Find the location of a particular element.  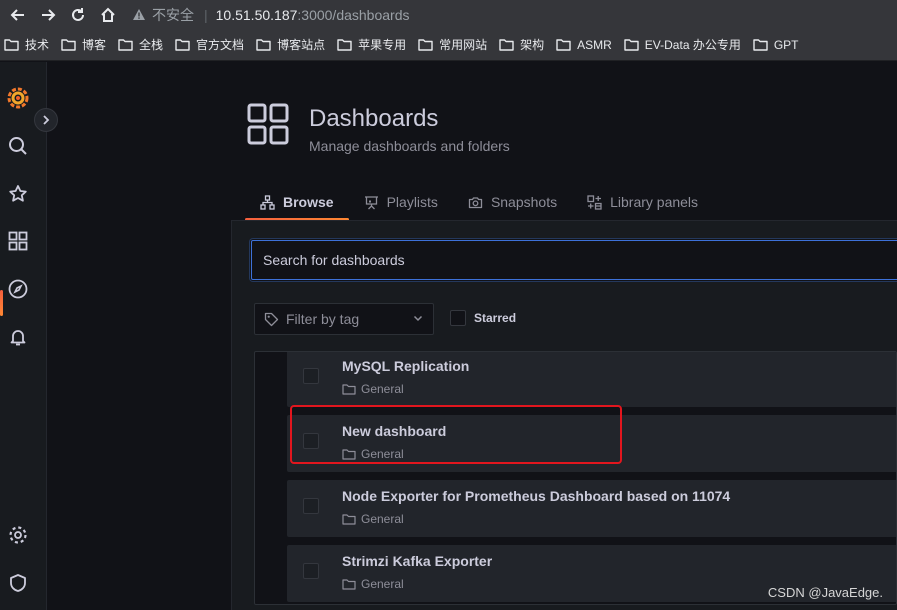

dashboards-icon is located at coordinates (18, 241).